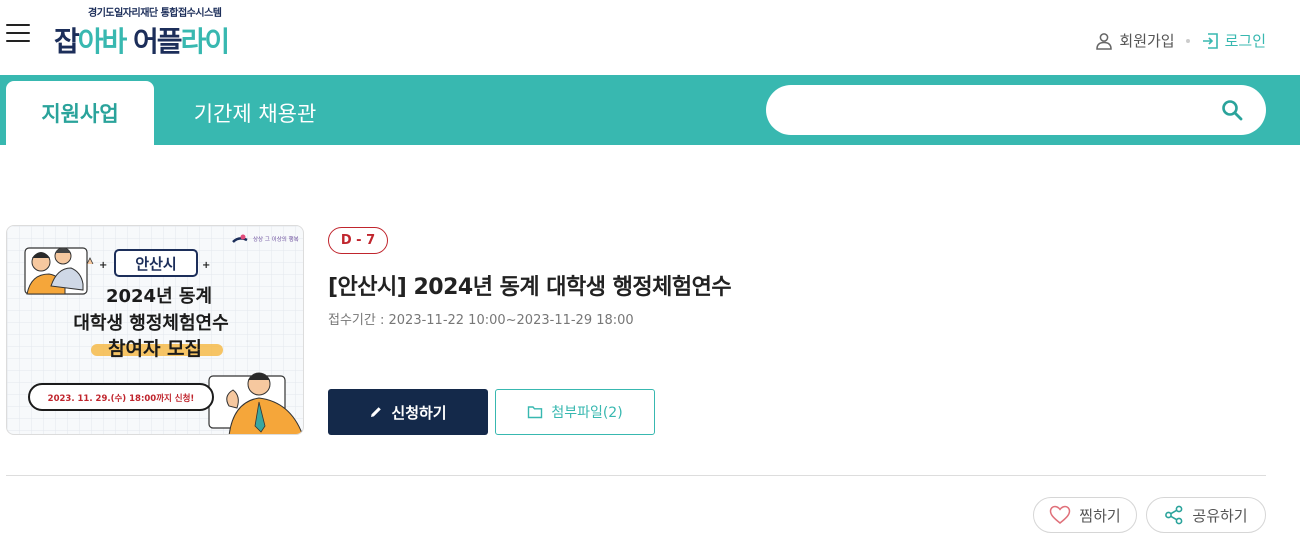 The width and height of the screenshot is (1300, 559). Describe the element at coordinates (80, 113) in the screenshot. I see `tab-support-programs: 지원사업` at that location.